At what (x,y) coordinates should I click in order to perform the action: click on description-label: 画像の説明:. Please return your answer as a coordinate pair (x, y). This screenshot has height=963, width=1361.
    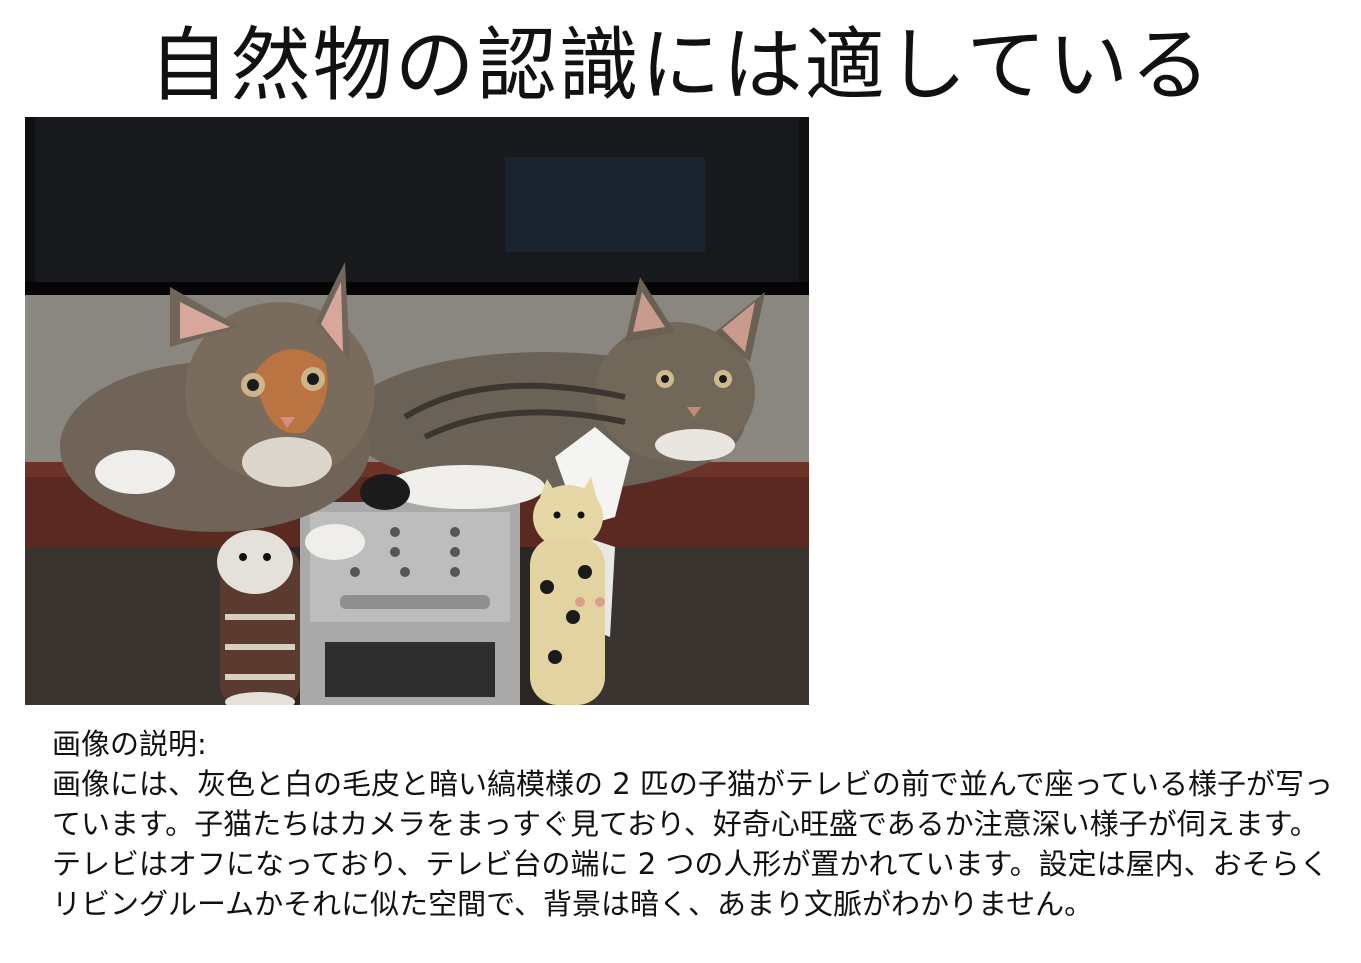
    Looking at the image, I should click on (129, 744).